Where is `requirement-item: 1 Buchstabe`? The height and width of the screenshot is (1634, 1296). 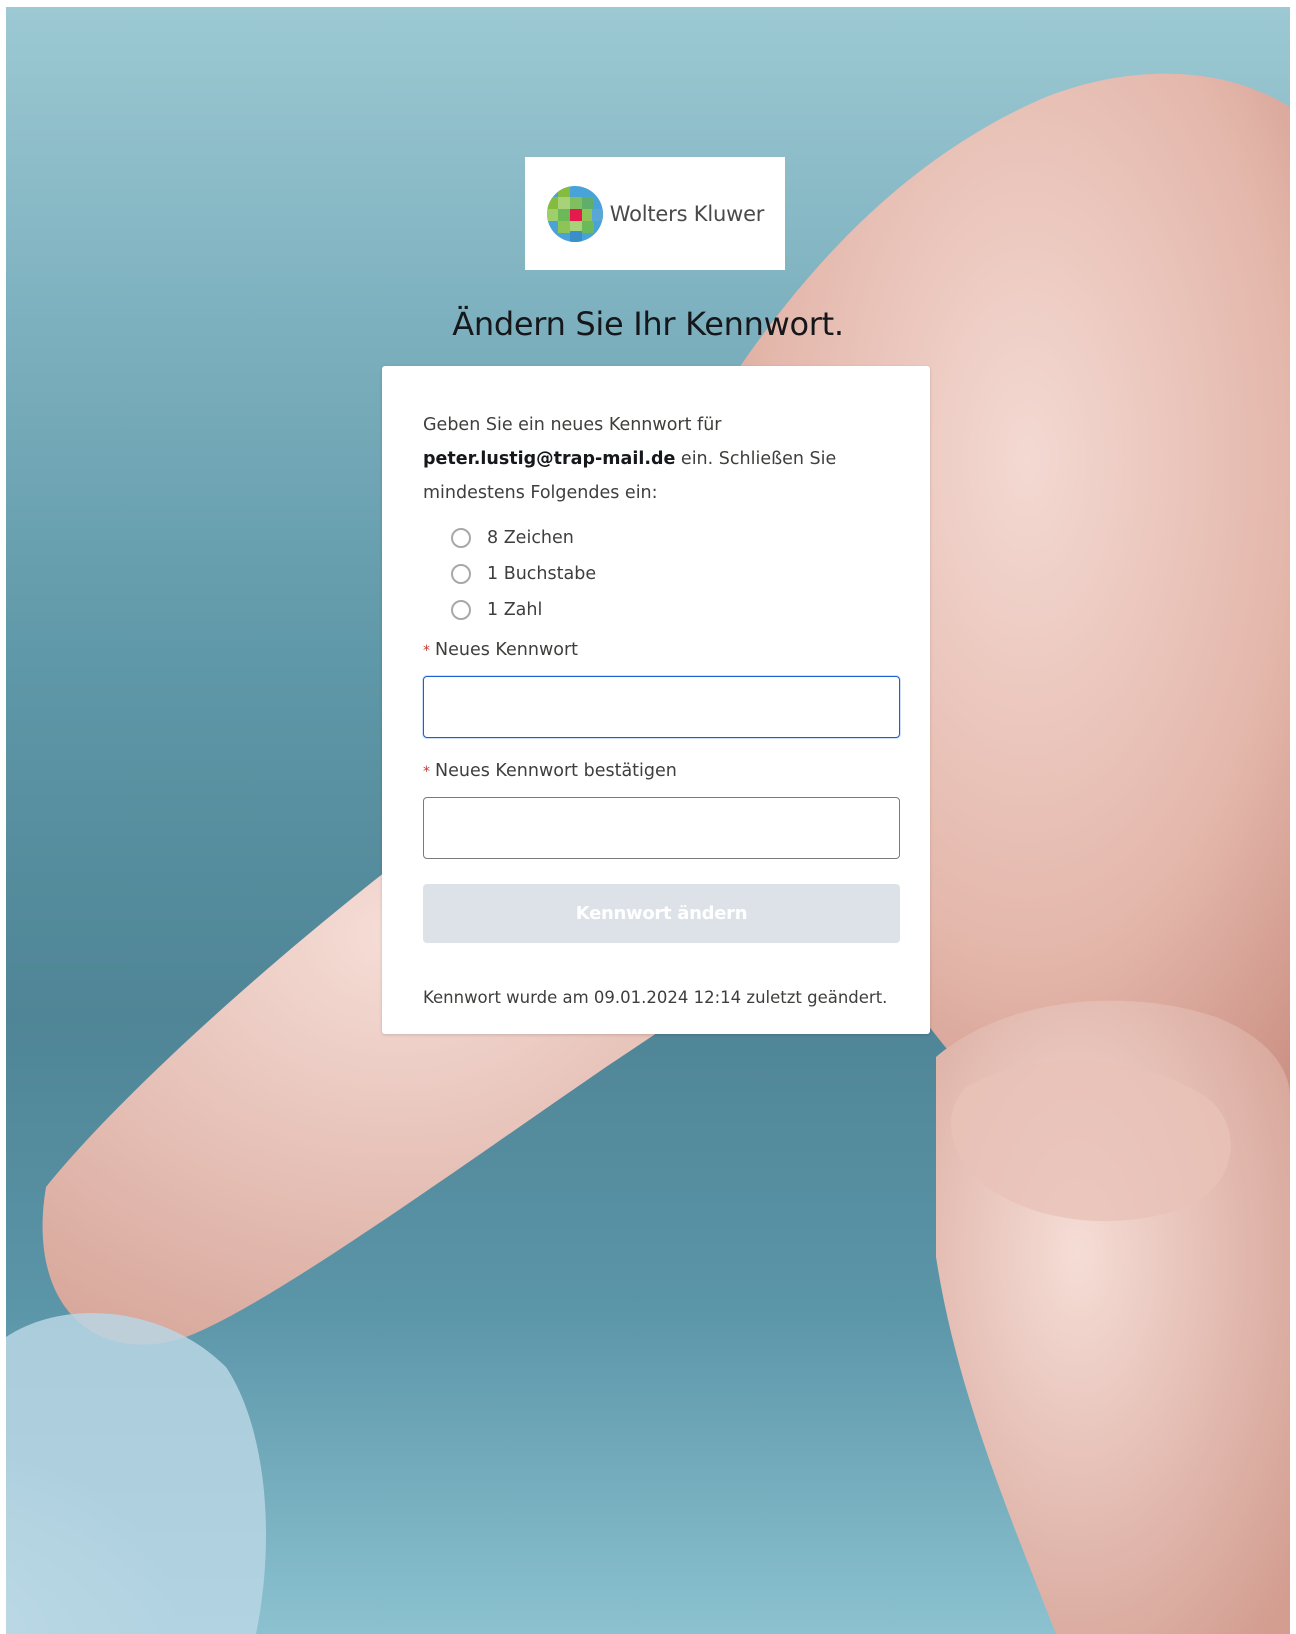
requirement-item: 1 Buchstabe is located at coordinates (675, 574).